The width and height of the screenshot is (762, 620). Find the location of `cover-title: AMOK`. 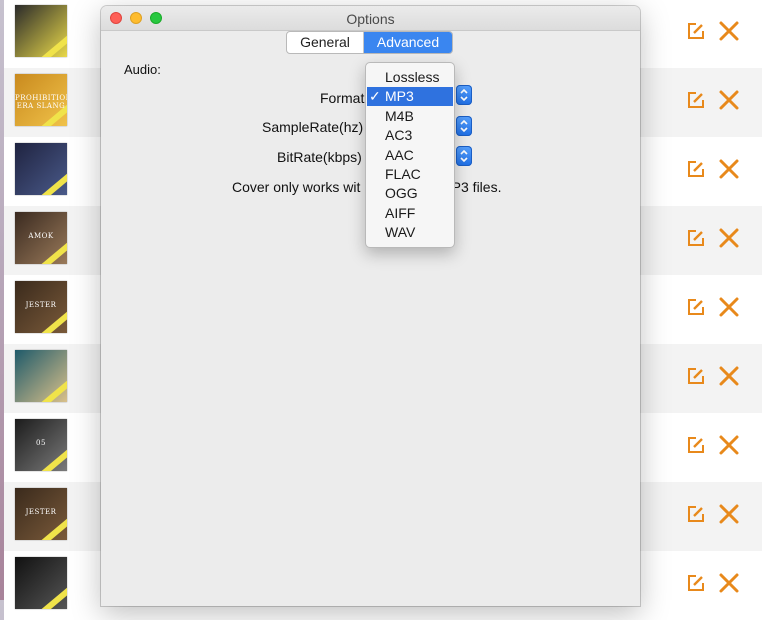

cover-title: AMOK is located at coordinates (41, 236).